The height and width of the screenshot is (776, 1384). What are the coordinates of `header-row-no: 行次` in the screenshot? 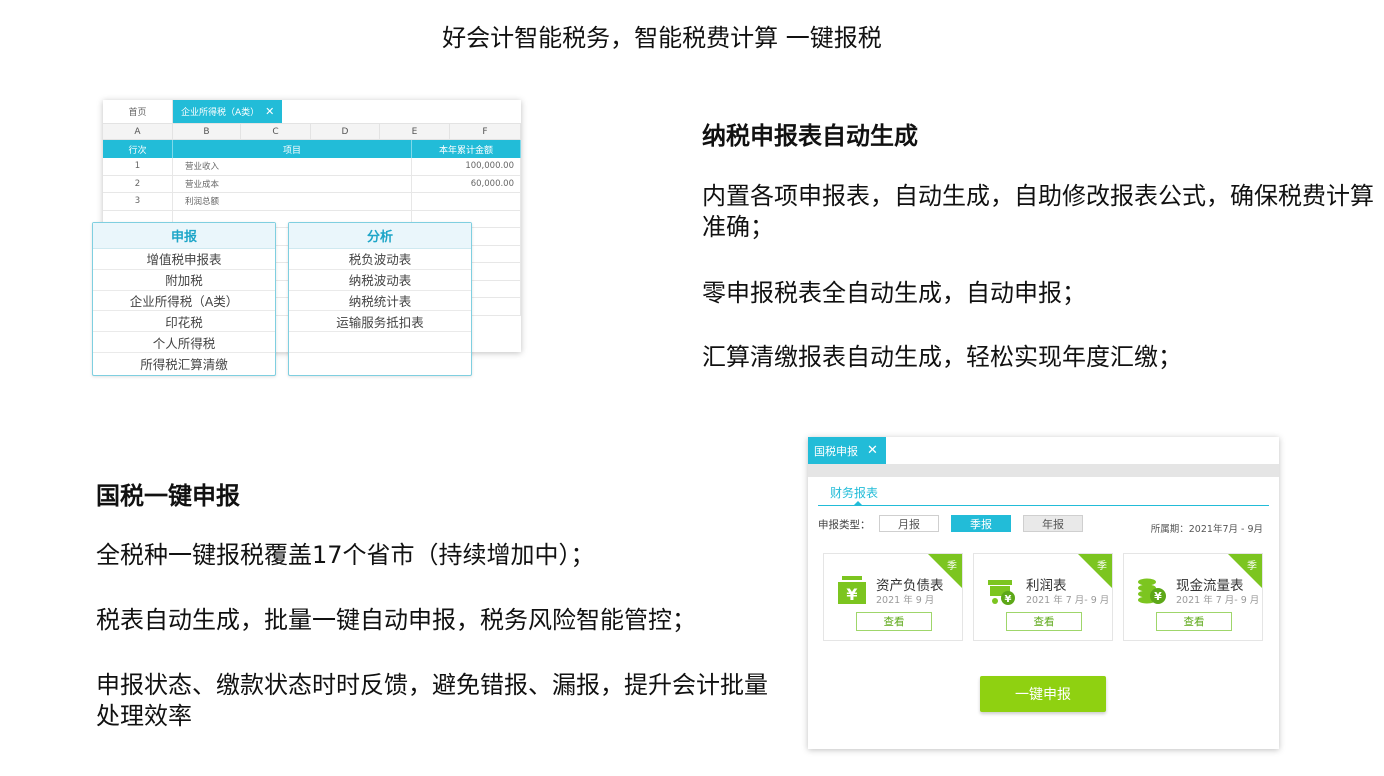 It's located at (138, 149).